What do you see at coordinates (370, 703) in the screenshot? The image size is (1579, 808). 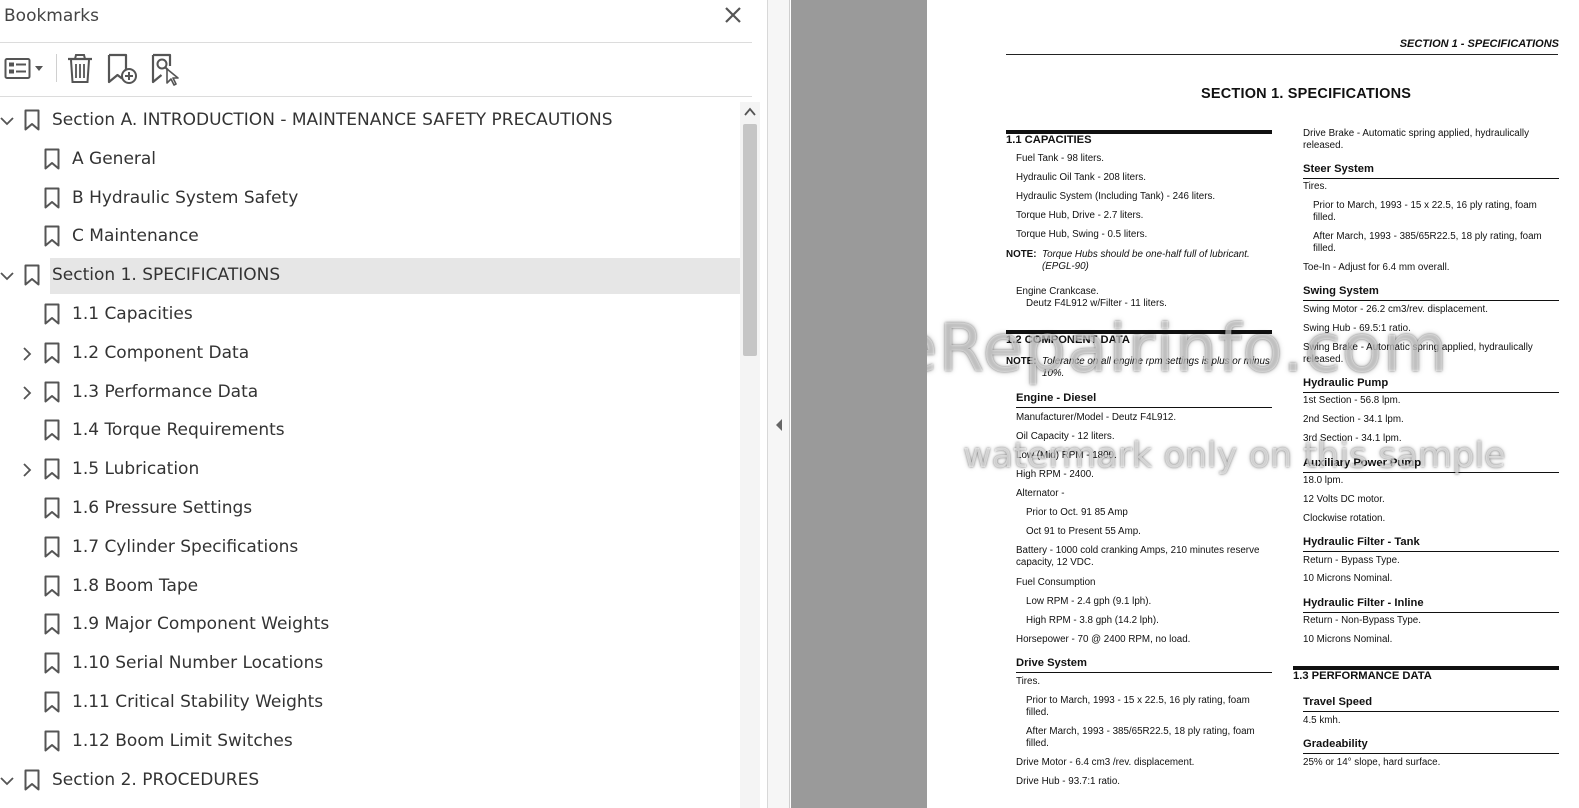 I see `bookmark-item: 1.11 Critical Stability Weights` at bounding box center [370, 703].